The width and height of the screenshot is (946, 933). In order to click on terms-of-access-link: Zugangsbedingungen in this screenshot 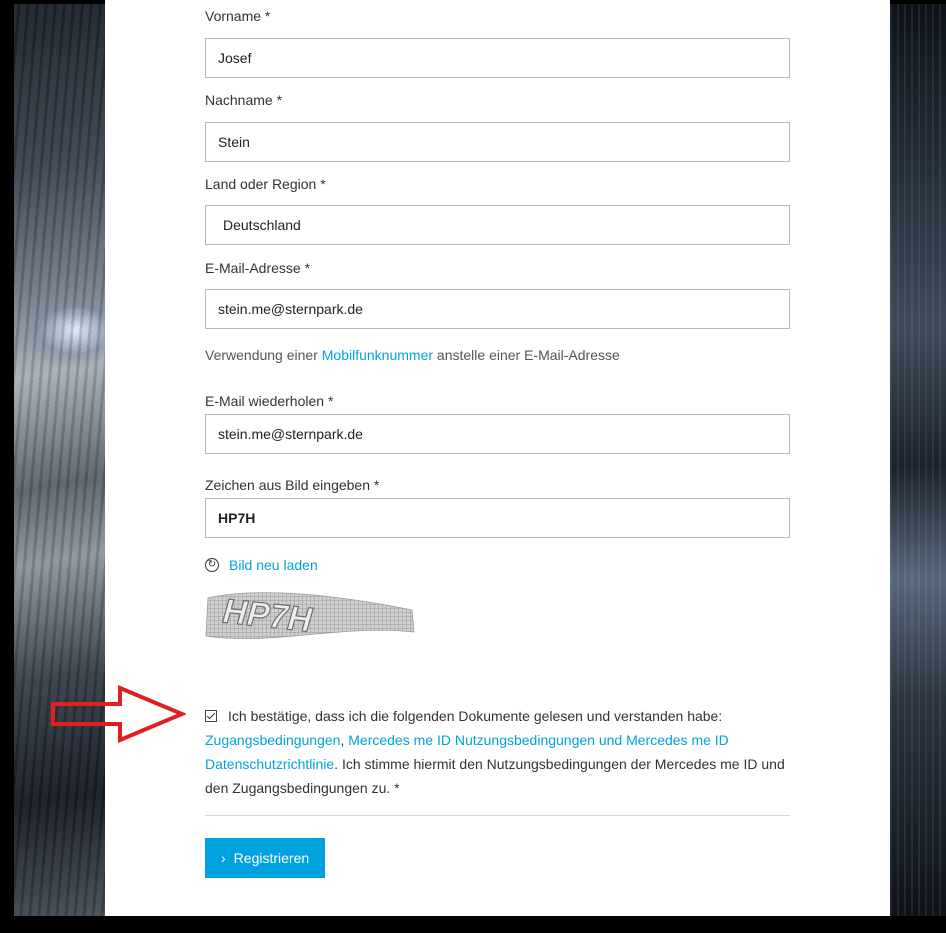, I will do `click(272, 740)`.